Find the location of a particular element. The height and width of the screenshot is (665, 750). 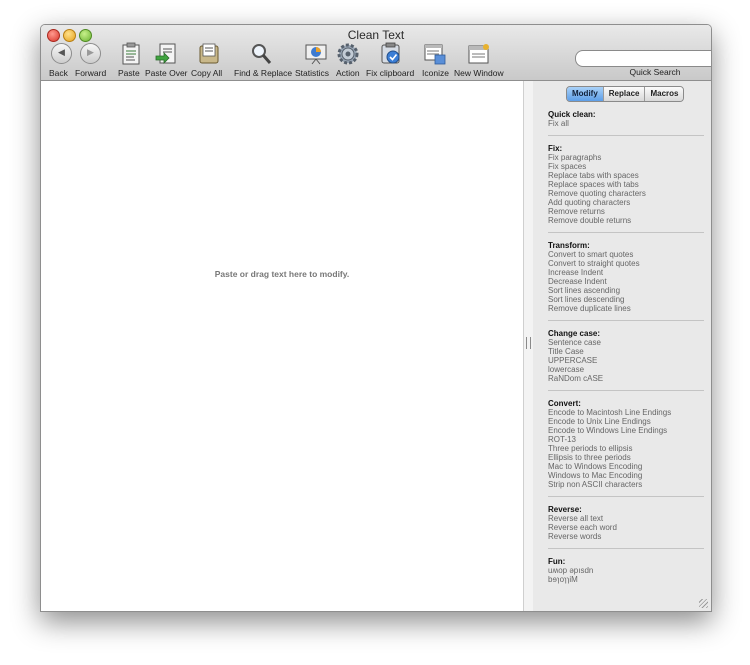

action-item: UPPERCASE is located at coordinates (626, 360).